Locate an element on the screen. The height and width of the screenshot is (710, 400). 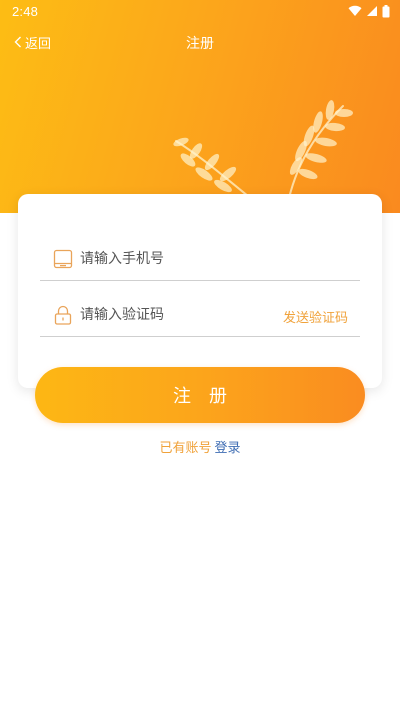
verification-code-input is located at coordinates (170, 315).